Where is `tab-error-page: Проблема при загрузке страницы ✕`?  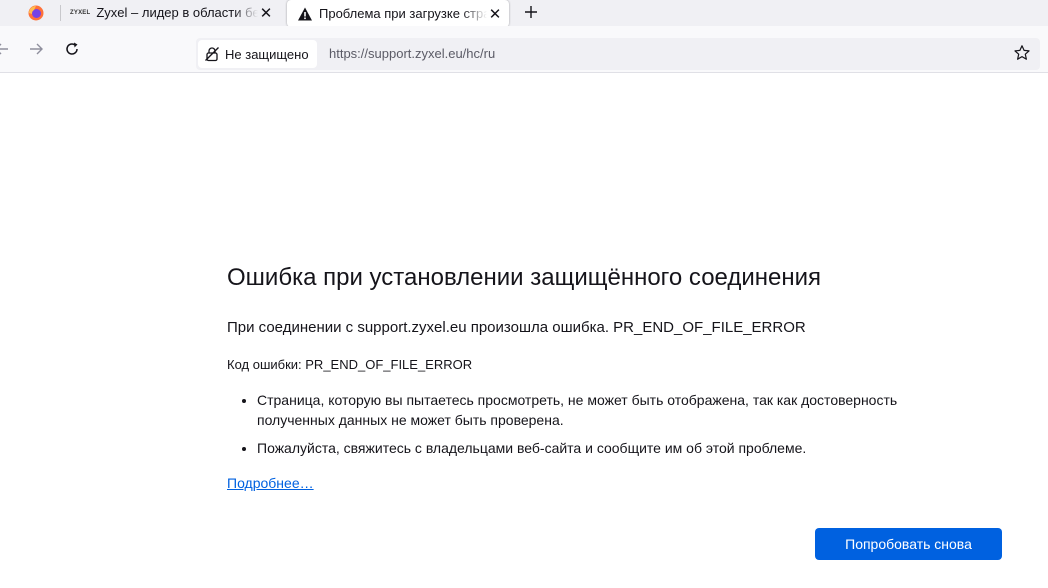
tab-error-page: Проблема при загрузке страницы ✕ is located at coordinates (398, 13).